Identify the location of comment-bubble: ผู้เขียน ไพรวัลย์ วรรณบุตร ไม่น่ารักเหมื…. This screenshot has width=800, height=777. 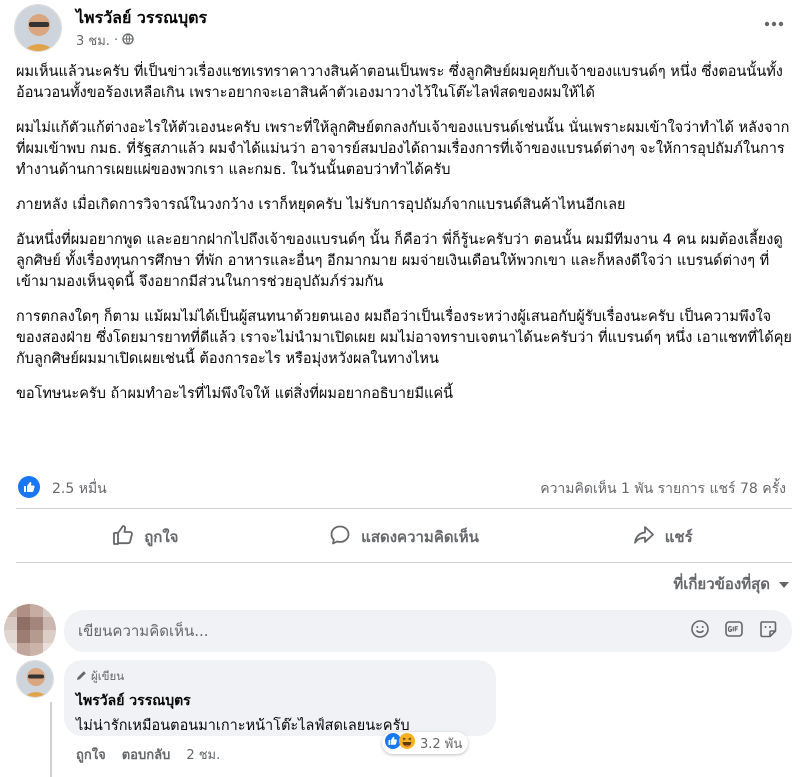
(280, 698).